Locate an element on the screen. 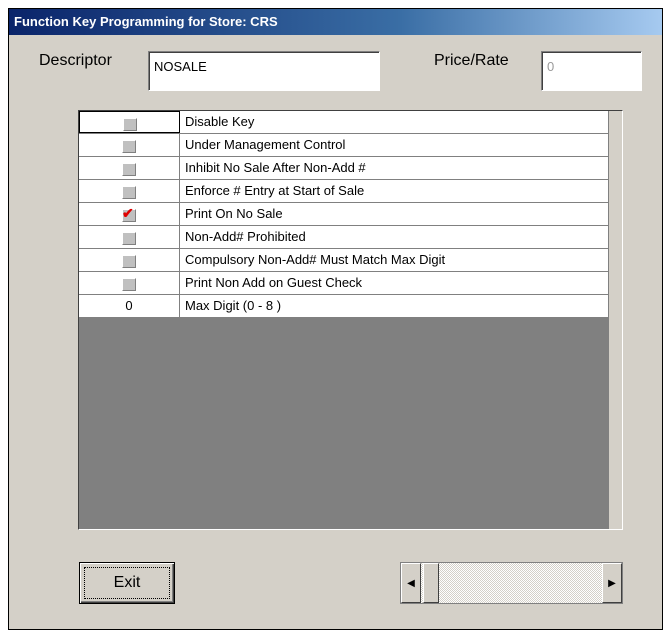 The width and height of the screenshot is (672, 636). checkmark-icon: ✔ is located at coordinates (128, 213).